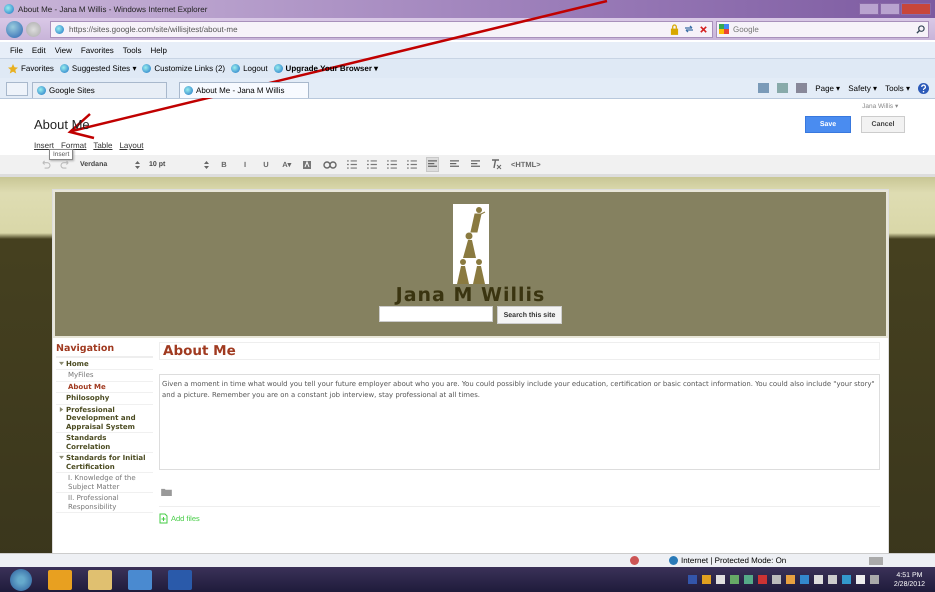 Image resolution: width=935 pixels, height=592 pixels. Describe the element at coordinates (244, 90) in the screenshot. I see `browser-tab: About Me - Jana M Willis` at that location.